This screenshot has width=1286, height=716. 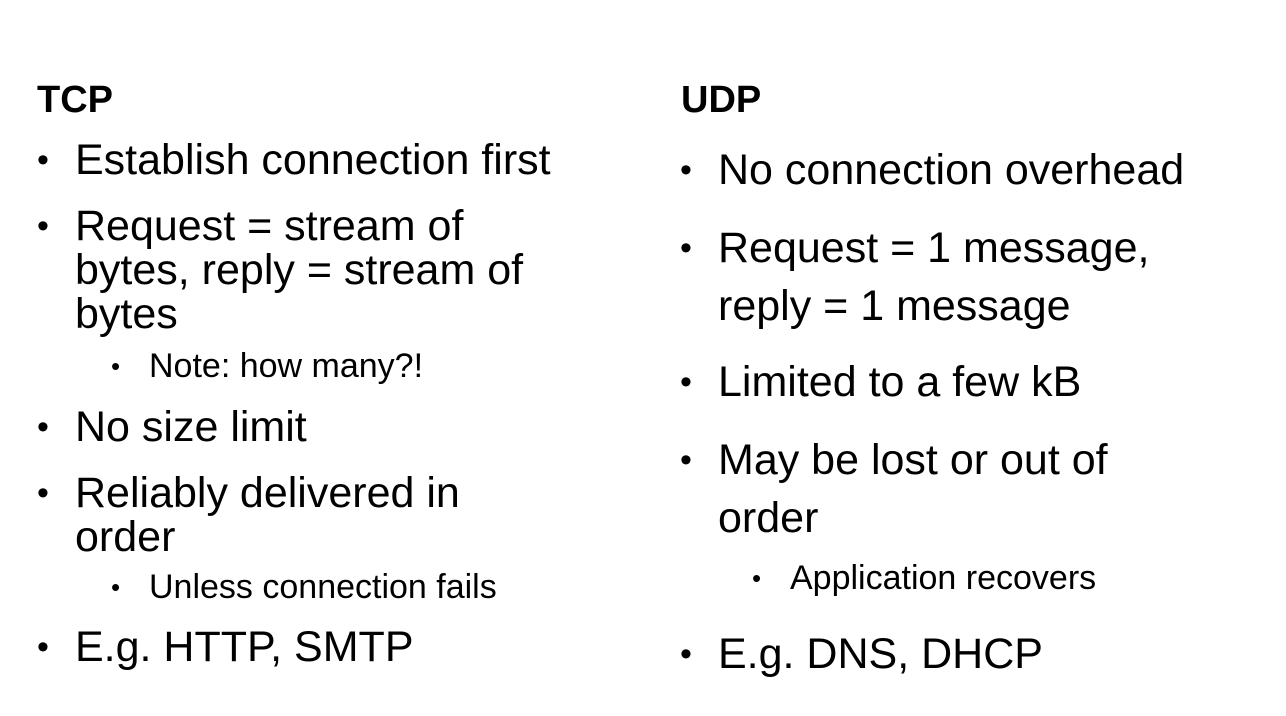 I want to click on bullet-text-line: Reliably delivered in, so click(x=267, y=493).